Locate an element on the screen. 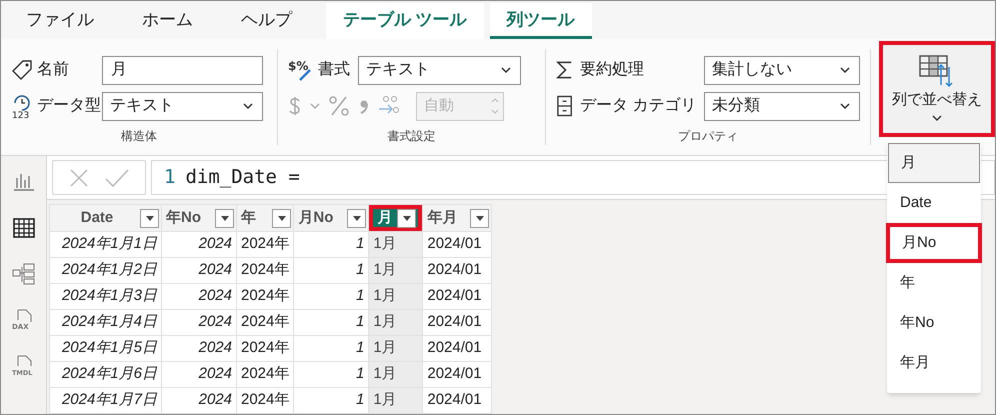  sort-column-icon is located at coordinates (937, 70).